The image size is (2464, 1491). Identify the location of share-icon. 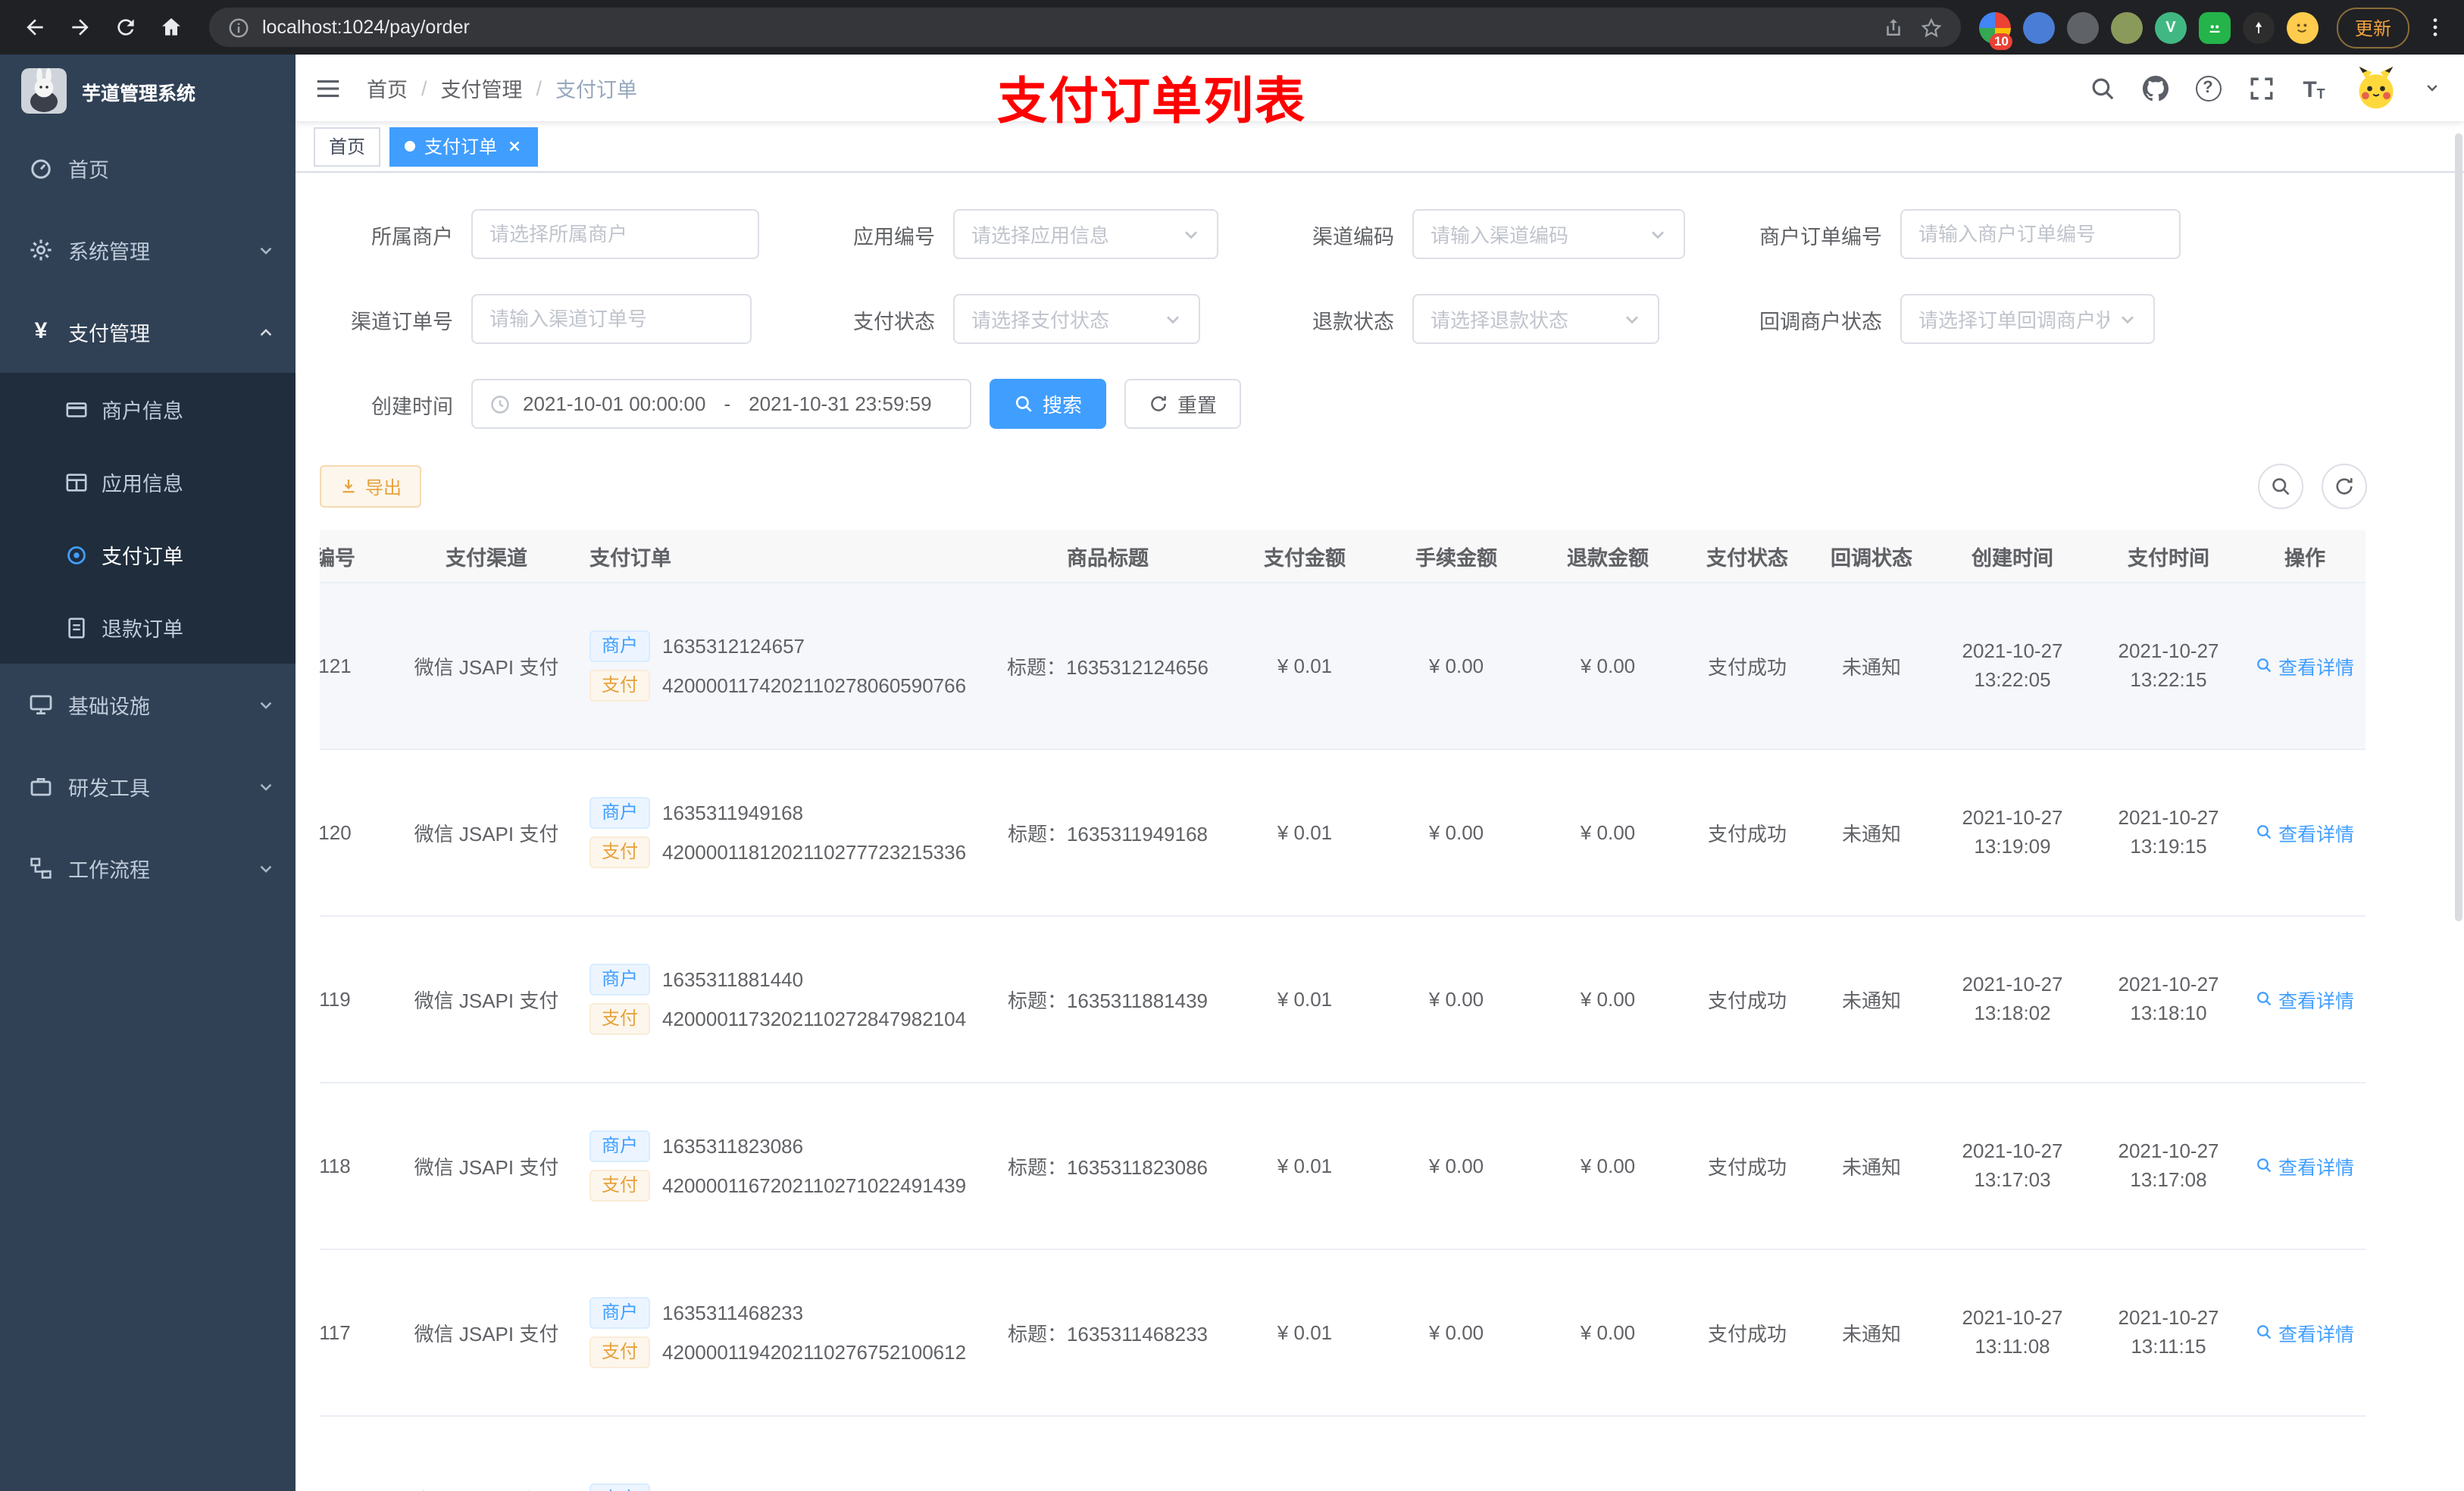
(1893, 27).